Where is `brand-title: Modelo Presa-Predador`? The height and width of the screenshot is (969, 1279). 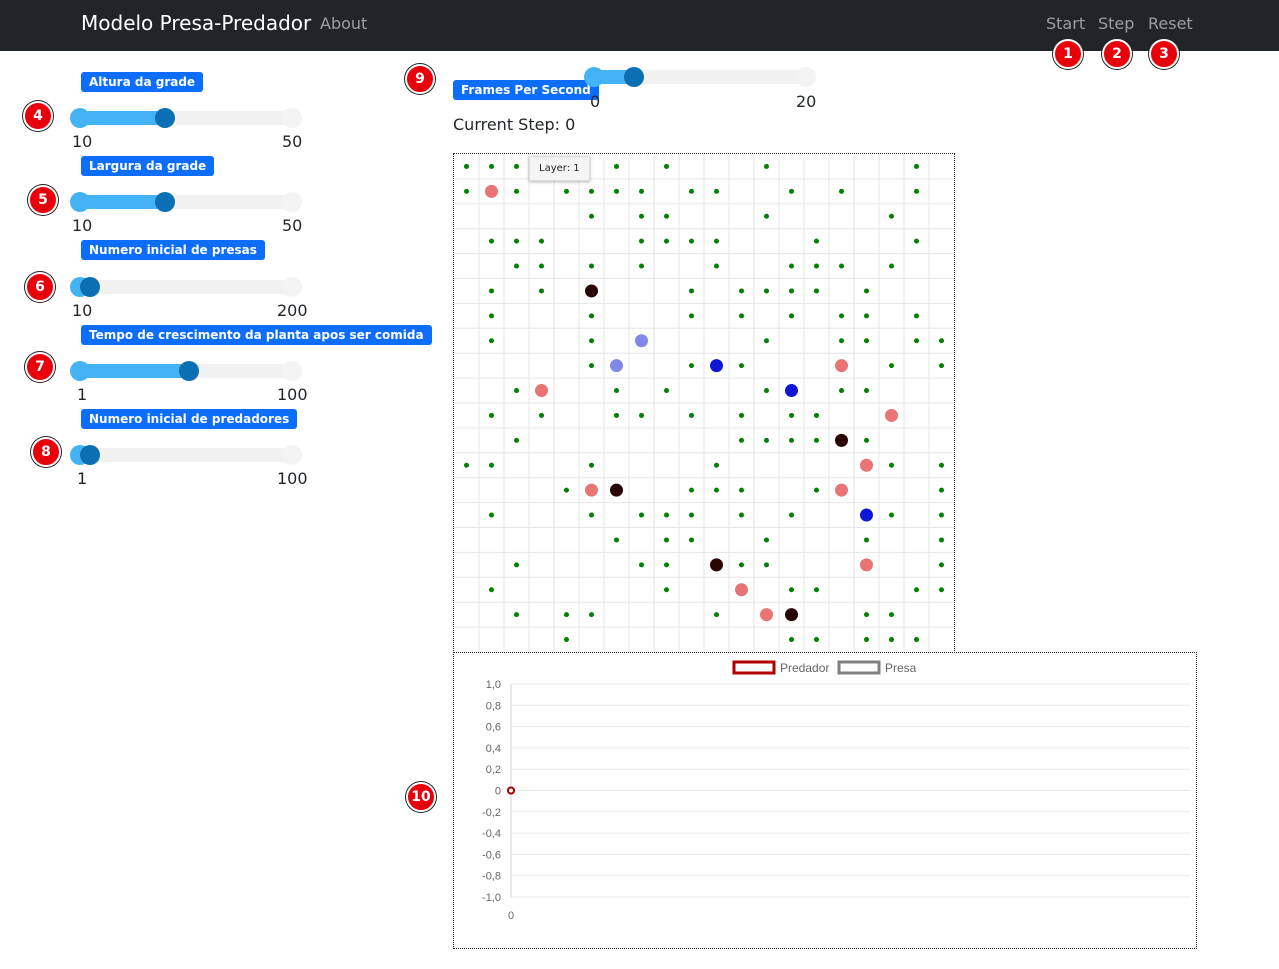 brand-title: Modelo Presa-Predador is located at coordinates (196, 23).